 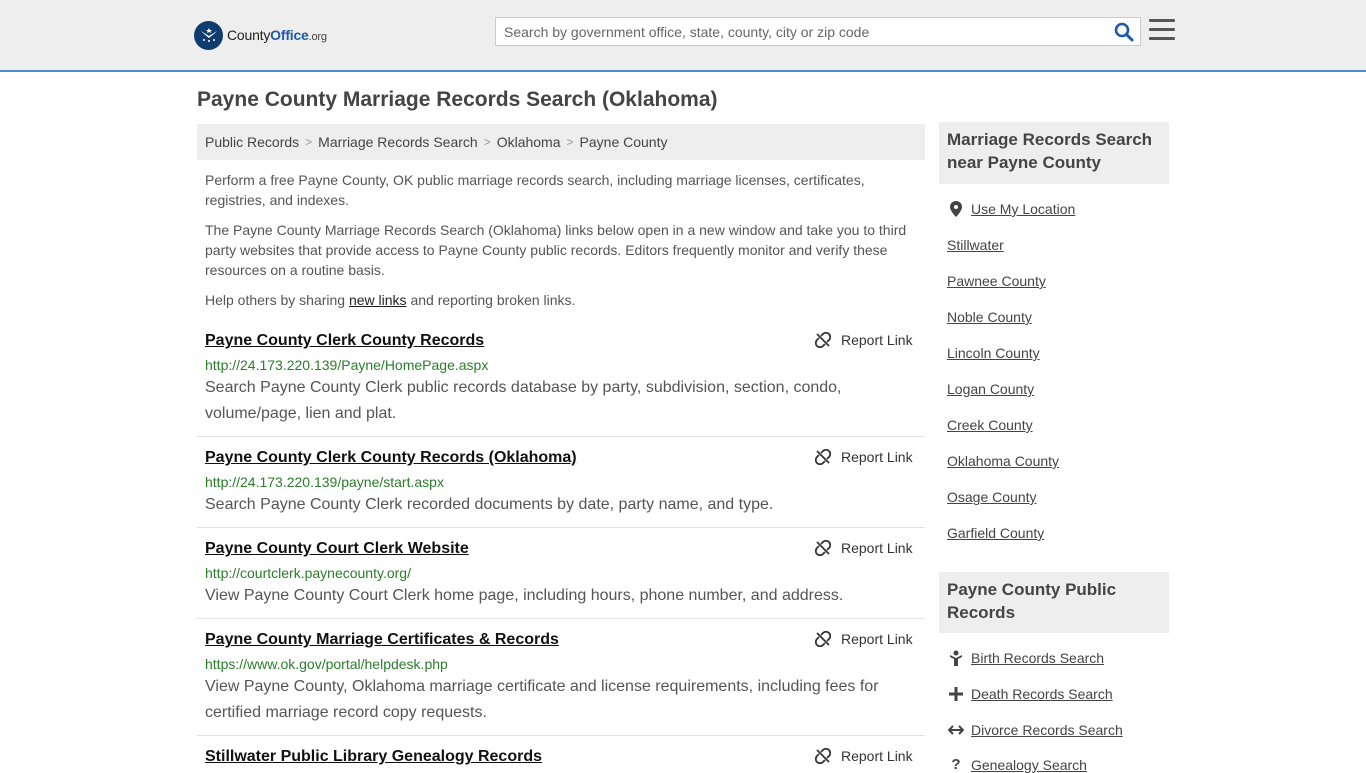 What do you see at coordinates (990, 389) in the screenshot?
I see `nearby-link-logan-county: Logan County` at bounding box center [990, 389].